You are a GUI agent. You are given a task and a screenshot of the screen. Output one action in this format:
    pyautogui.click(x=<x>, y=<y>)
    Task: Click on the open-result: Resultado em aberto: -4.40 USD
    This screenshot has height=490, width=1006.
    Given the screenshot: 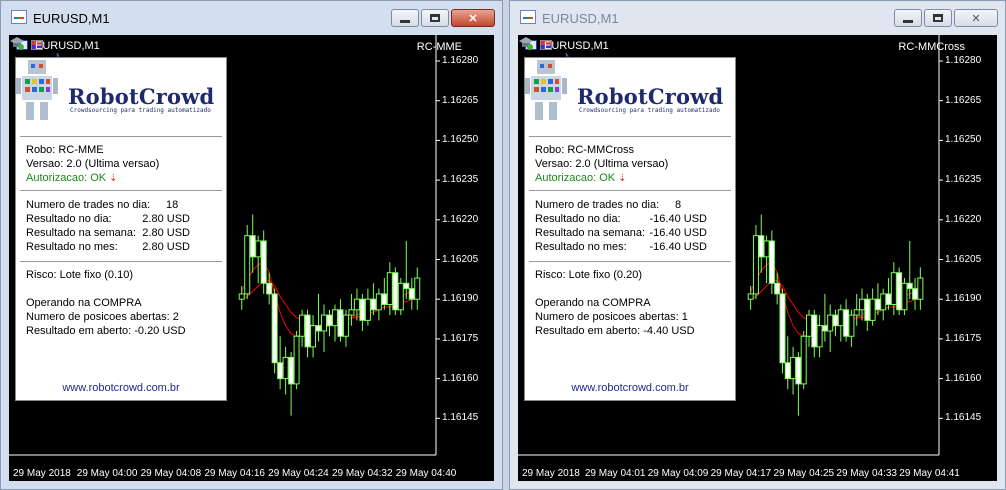 What is the action you would take?
    pyautogui.click(x=615, y=331)
    